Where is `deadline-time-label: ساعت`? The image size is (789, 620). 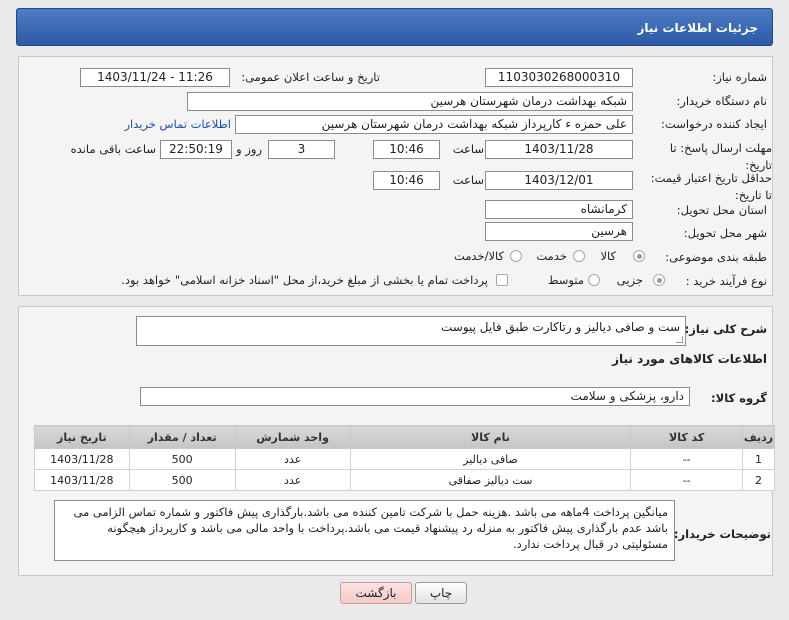 deadline-time-label: ساعت is located at coordinates (468, 149).